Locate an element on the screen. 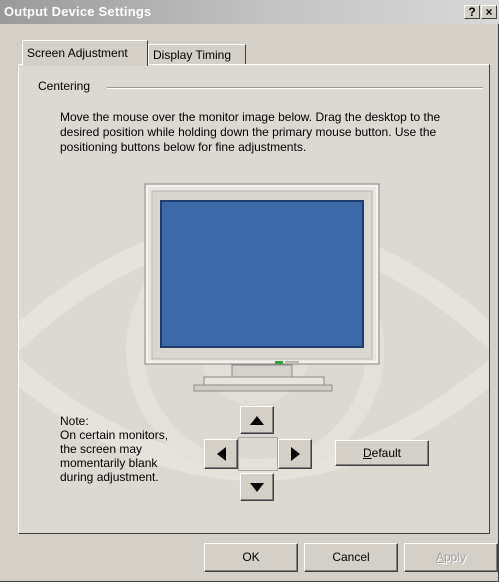 Image resolution: width=499 pixels, height=582 pixels. arrow-right-icon is located at coordinates (295, 454).